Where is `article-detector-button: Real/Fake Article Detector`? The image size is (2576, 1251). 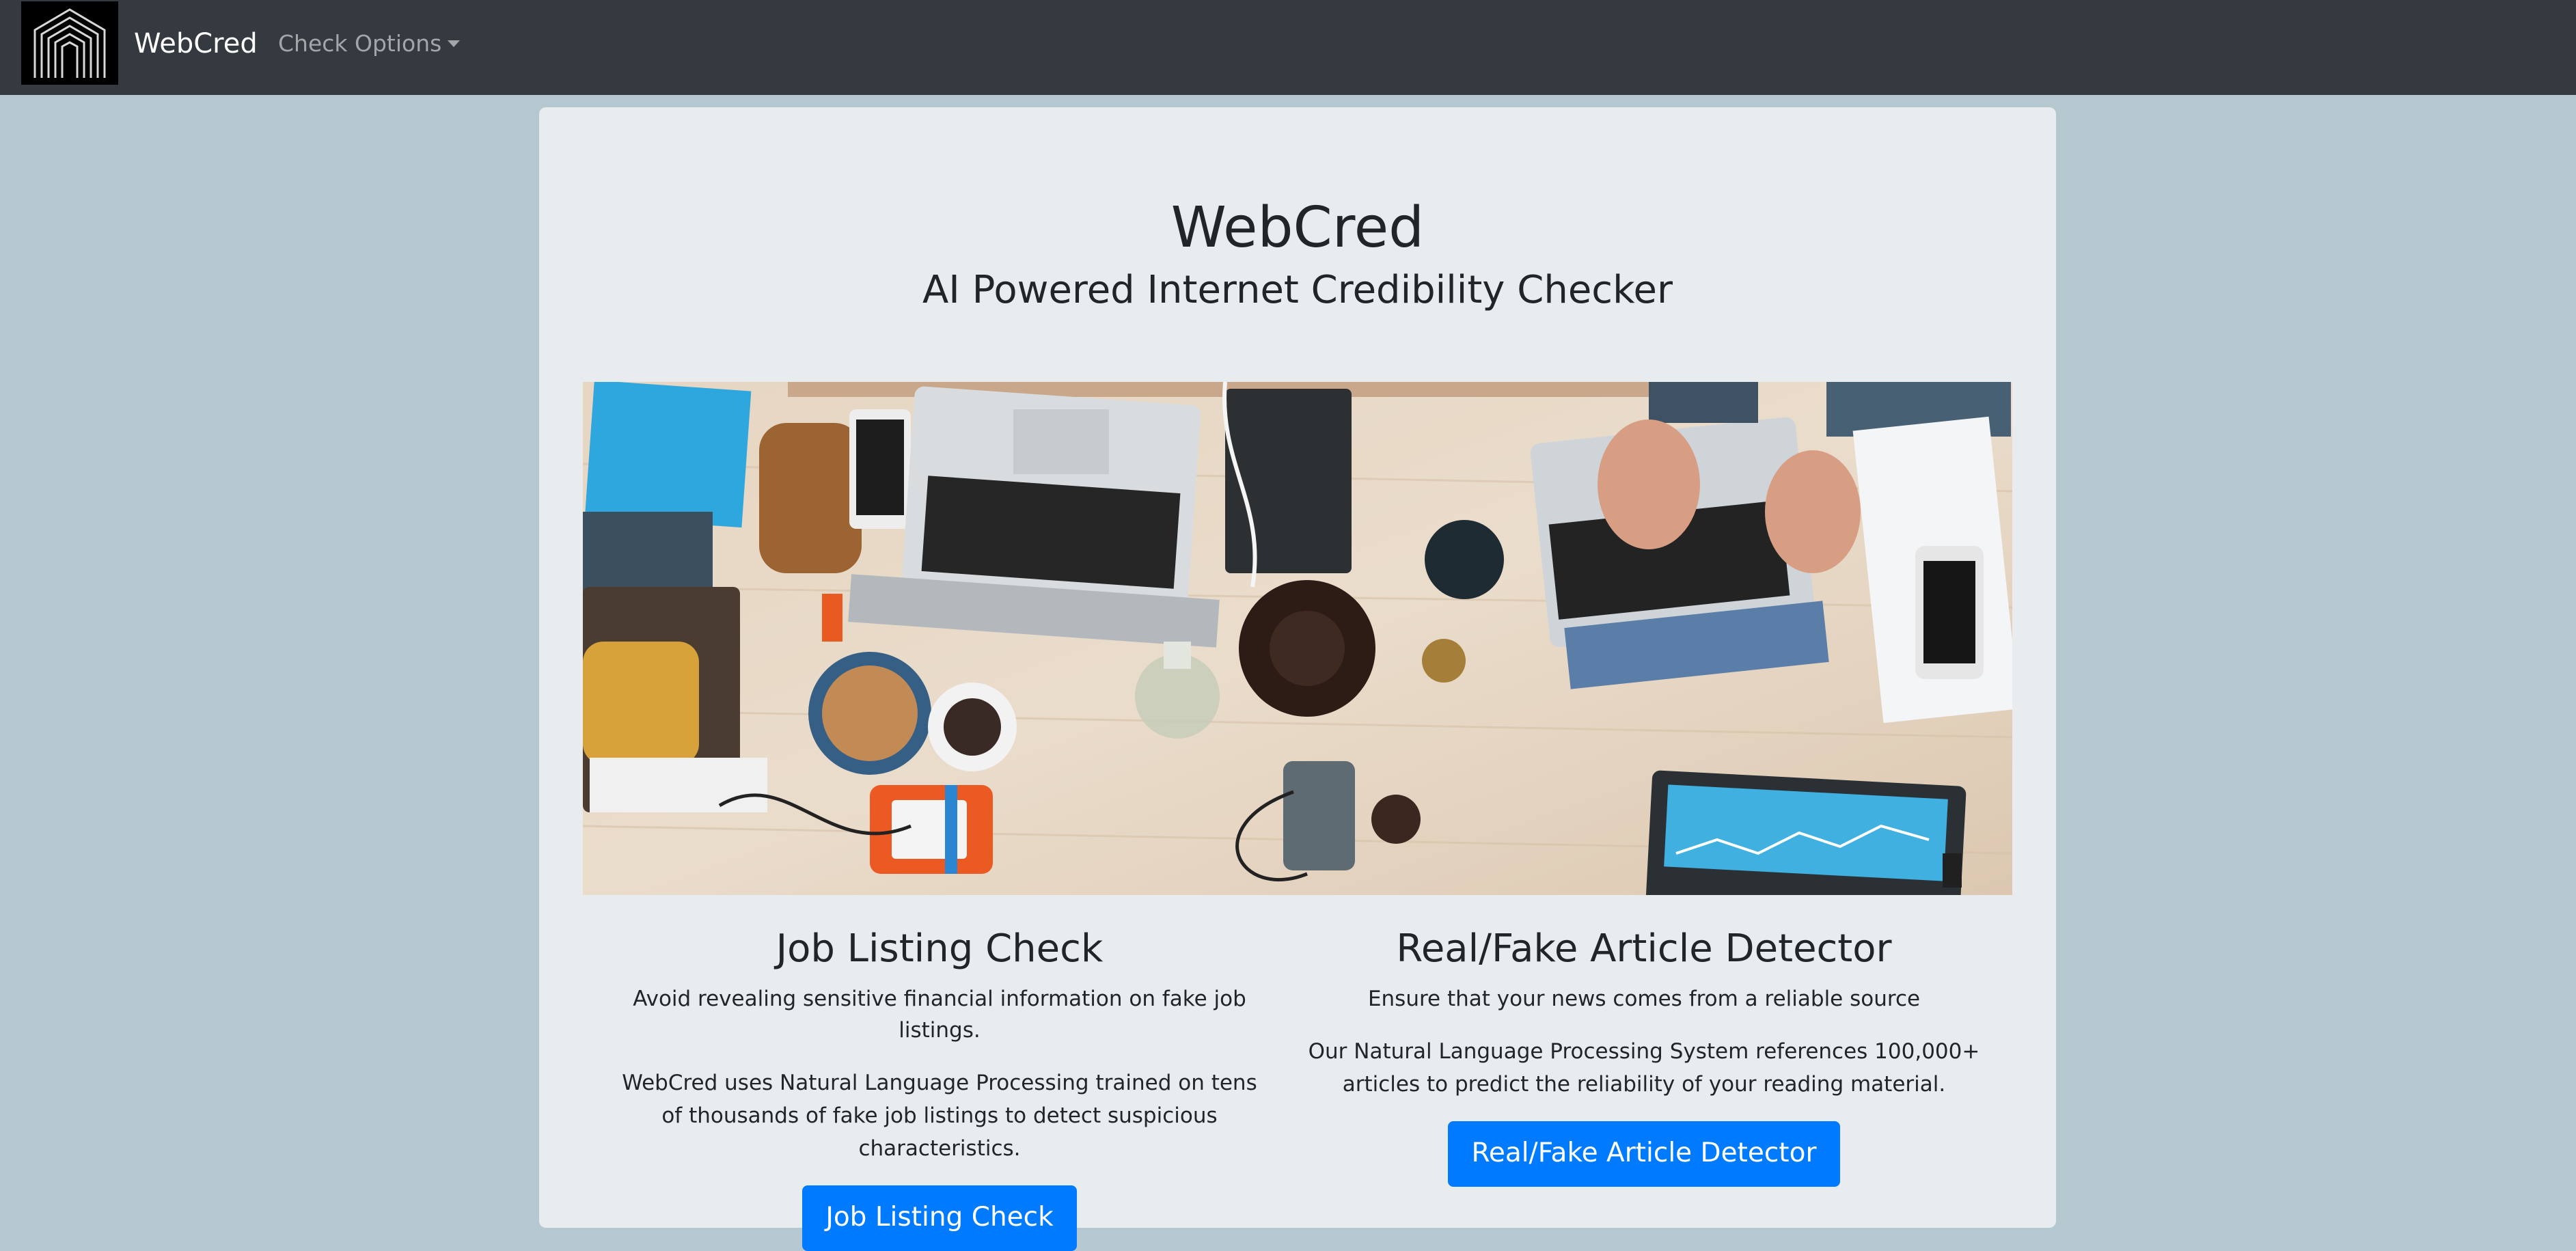
article-detector-button: Real/Fake Article Detector is located at coordinates (1644, 1154).